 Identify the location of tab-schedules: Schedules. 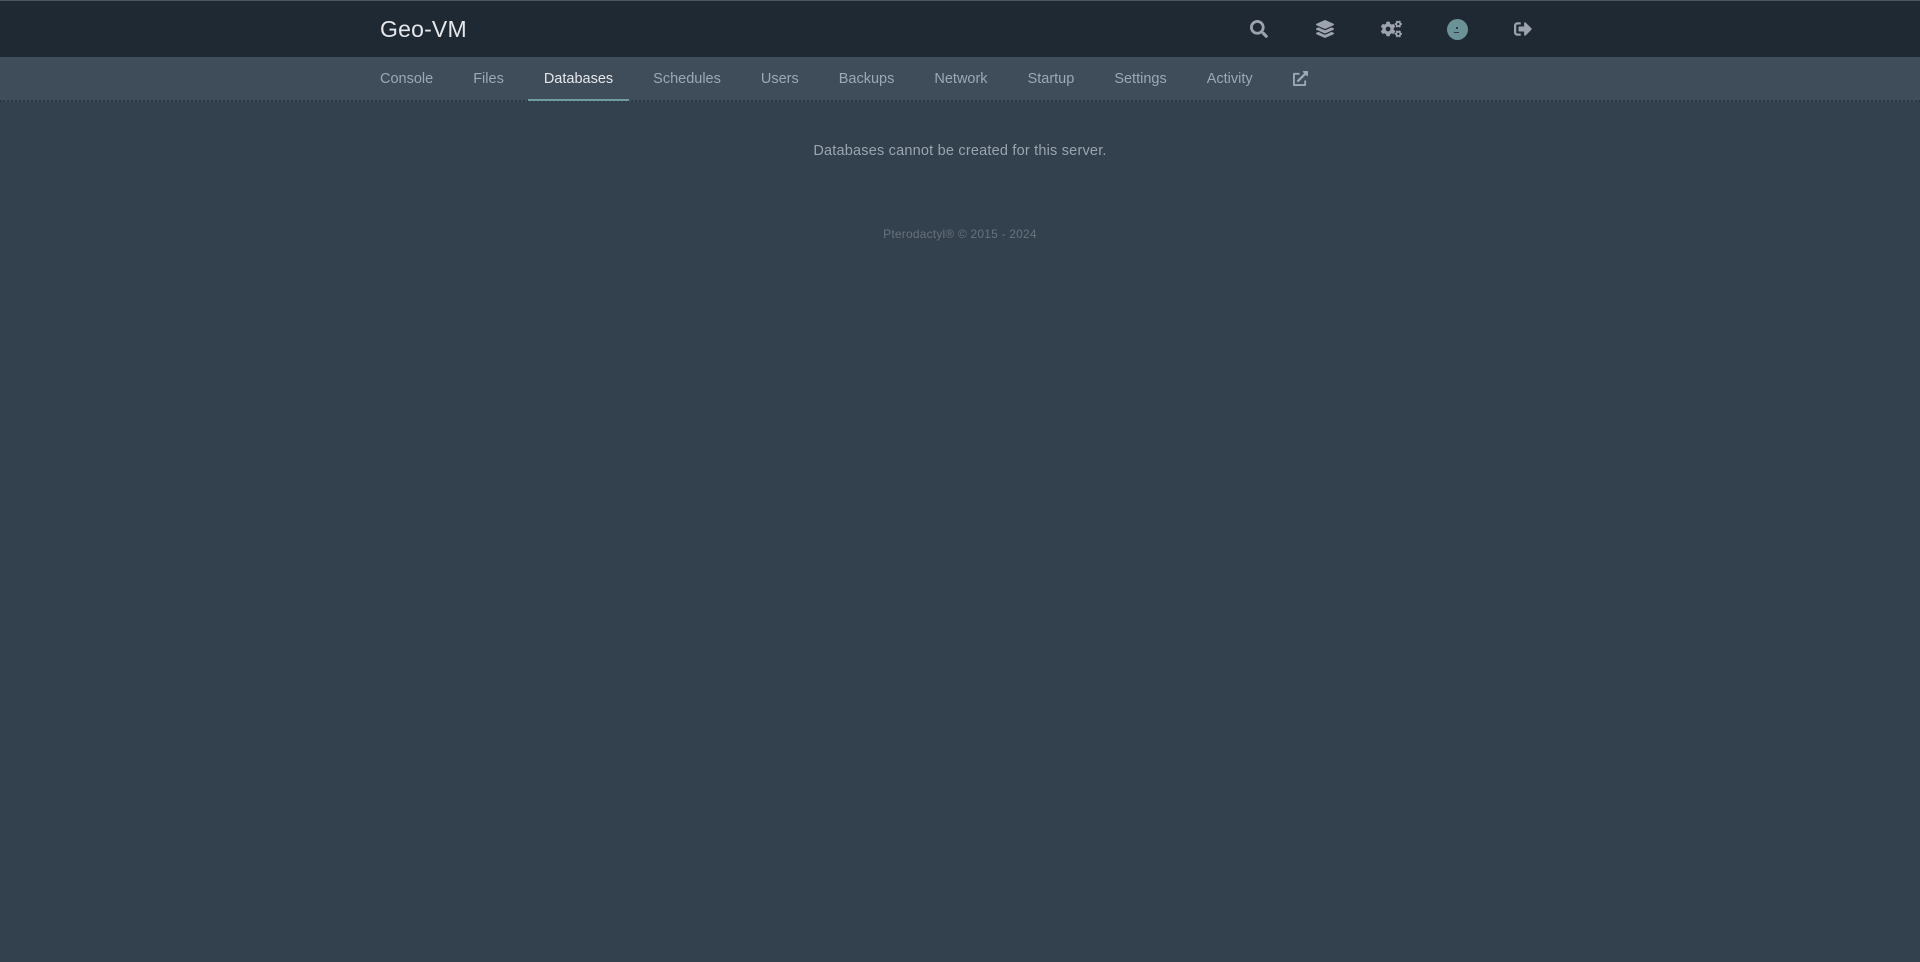
(687, 78).